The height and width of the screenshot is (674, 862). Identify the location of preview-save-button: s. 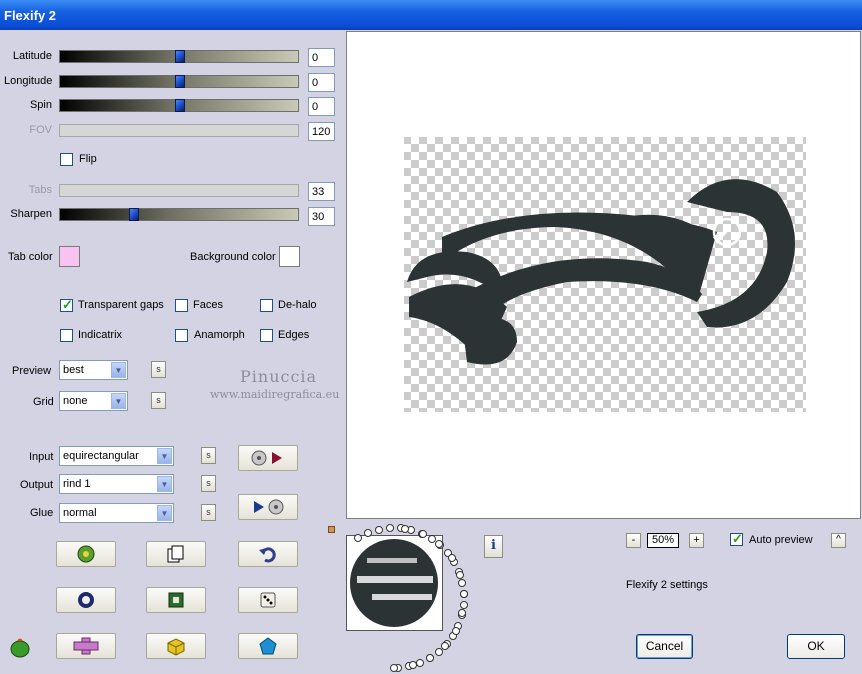
(158, 369).